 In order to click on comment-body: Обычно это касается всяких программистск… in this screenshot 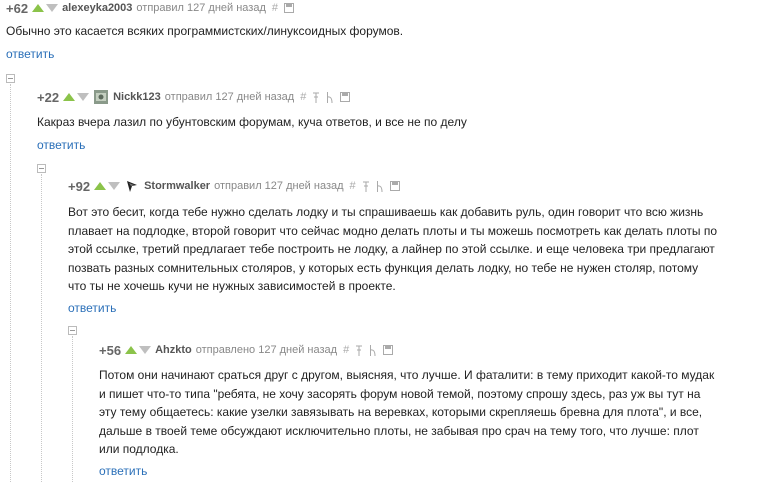, I will do `click(205, 31)`.